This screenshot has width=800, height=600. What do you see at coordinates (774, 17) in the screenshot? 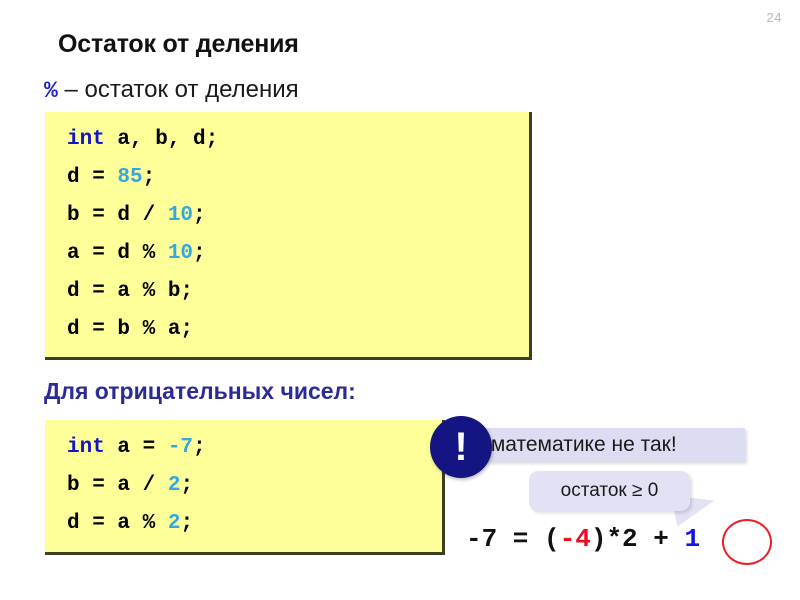
I see `slide-number: 24` at bounding box center [774, 17].